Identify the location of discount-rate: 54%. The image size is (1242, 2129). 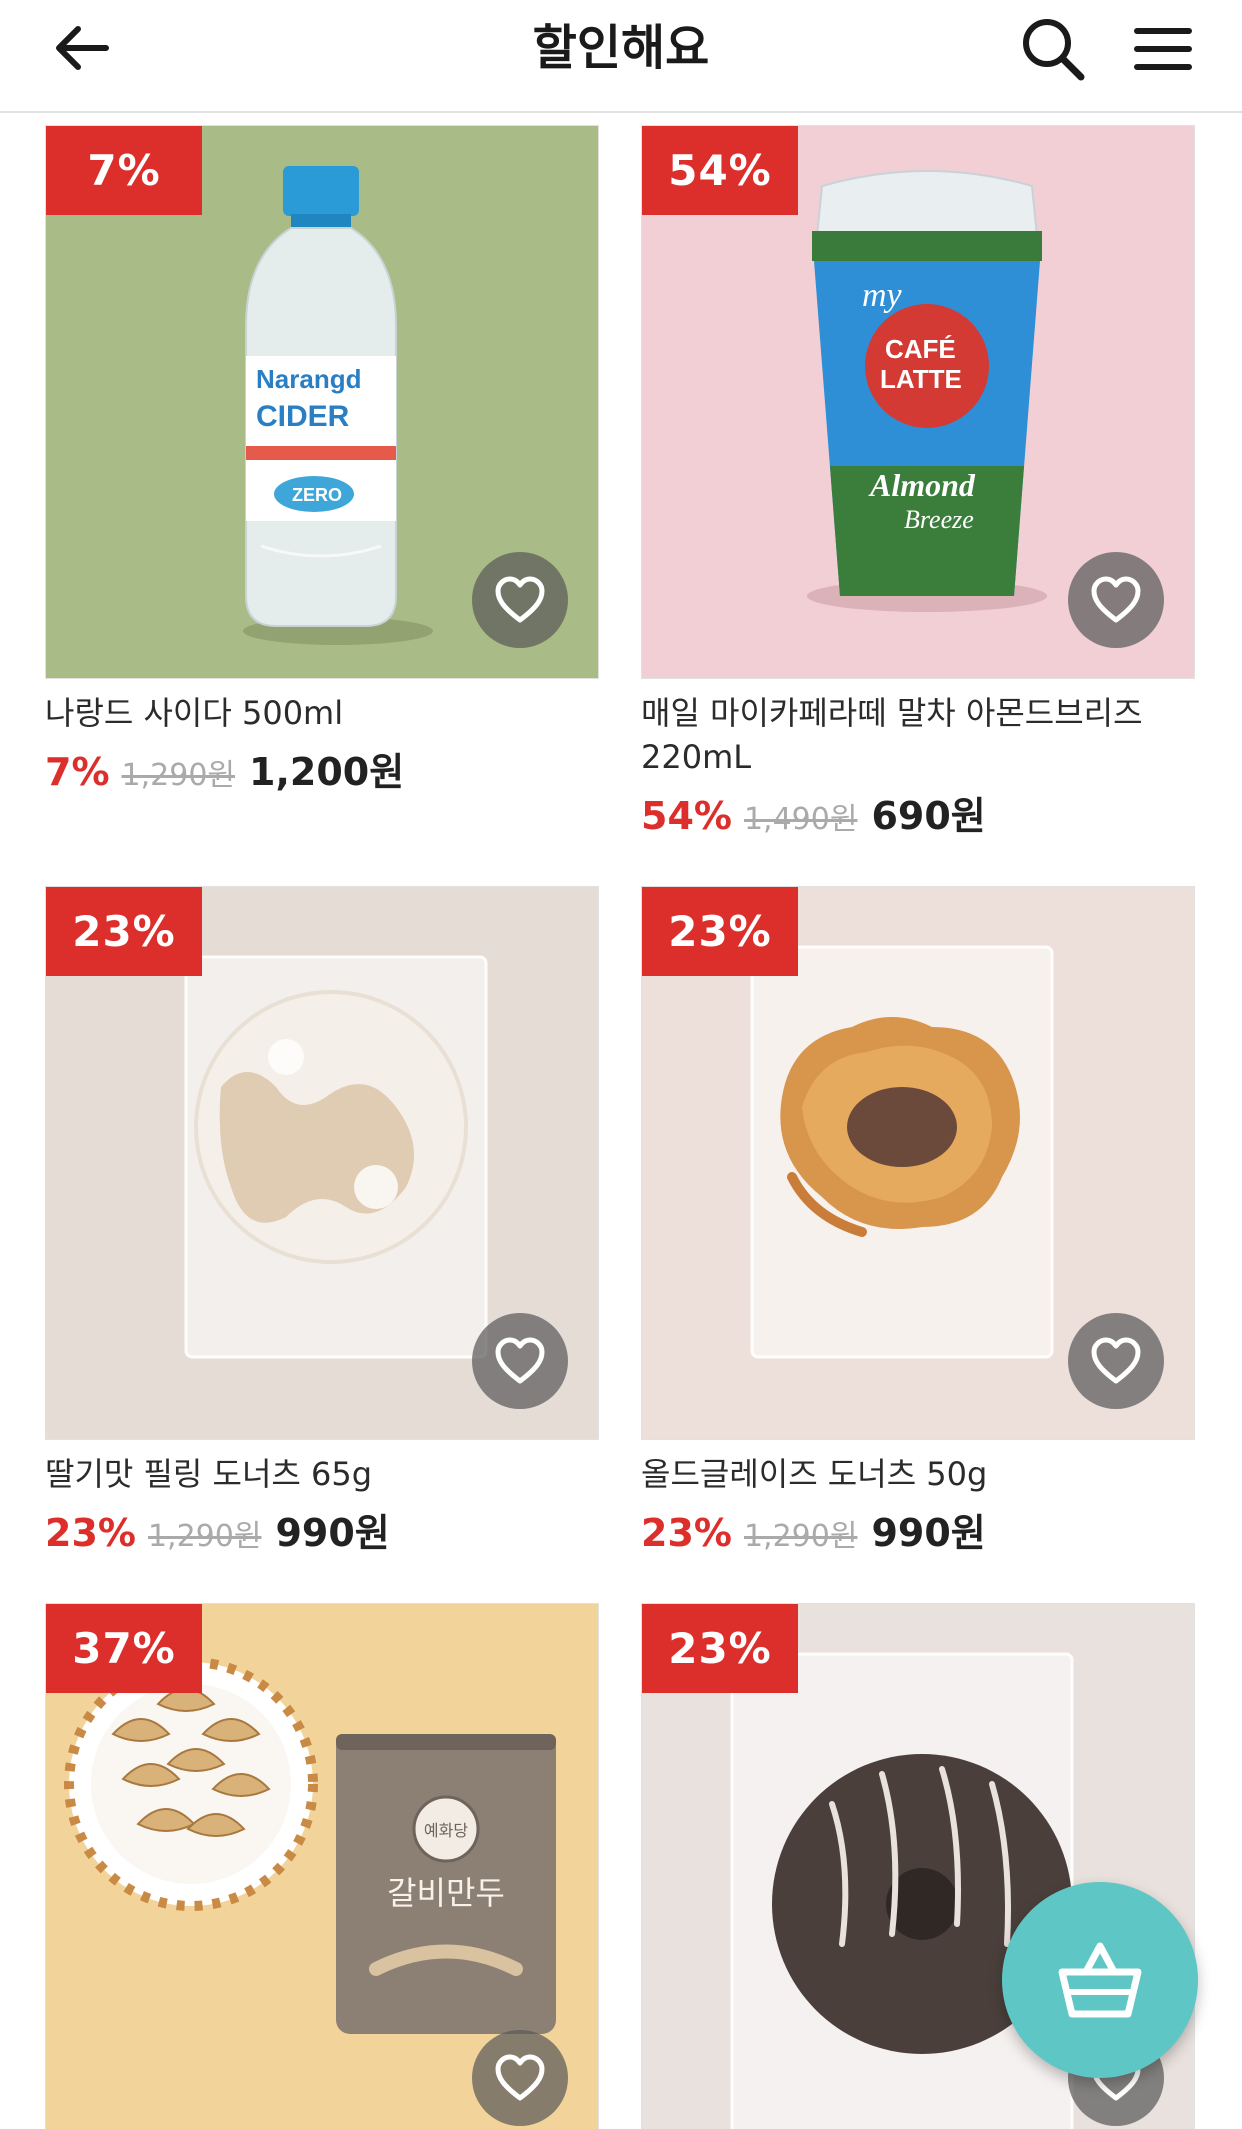
(686, 816).